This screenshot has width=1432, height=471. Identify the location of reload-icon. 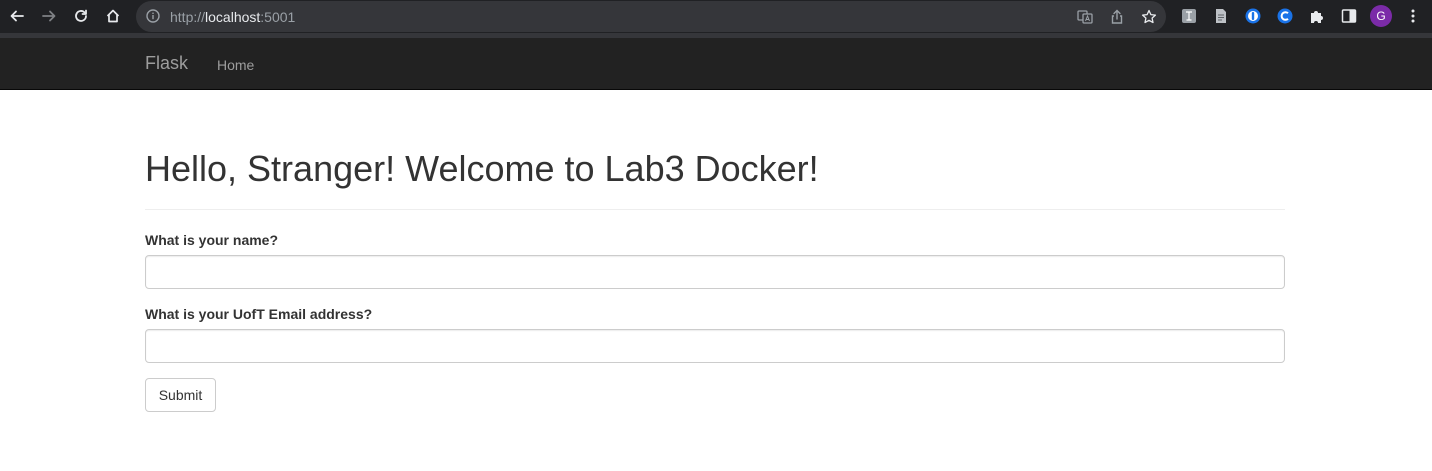
(81, 15).